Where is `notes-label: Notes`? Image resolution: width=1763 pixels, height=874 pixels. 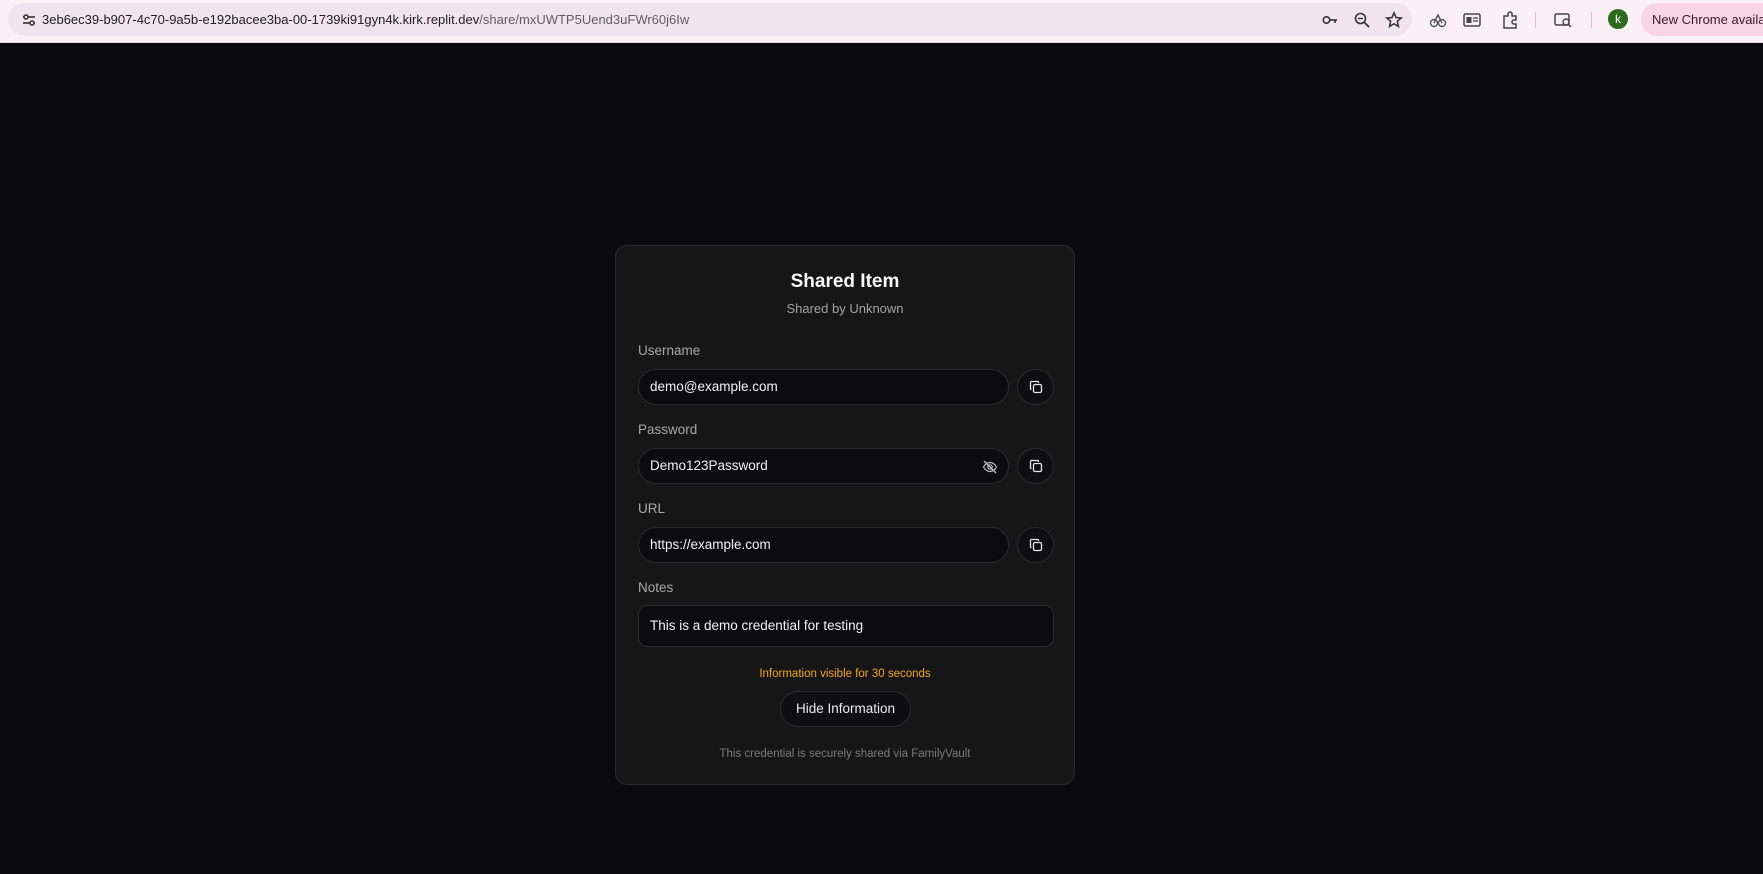 notes-label: Notes is located at coordinates (656, 587).